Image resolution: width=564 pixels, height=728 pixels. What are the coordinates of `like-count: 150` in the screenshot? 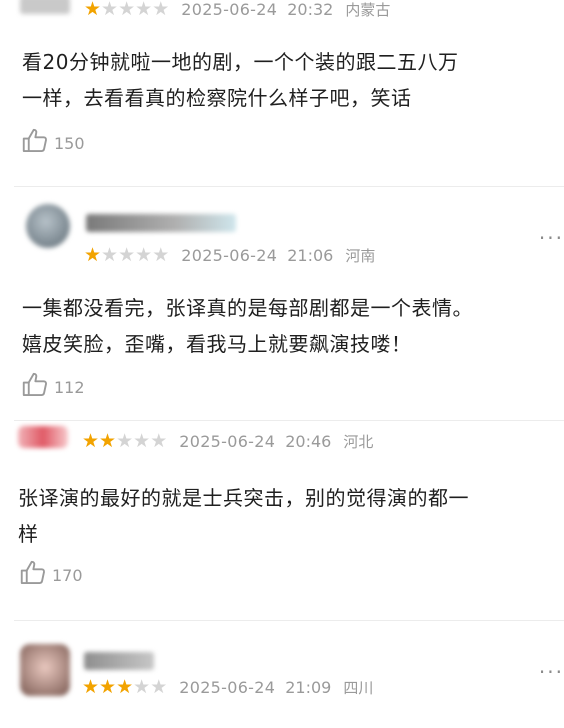 It's located at (69, 143).